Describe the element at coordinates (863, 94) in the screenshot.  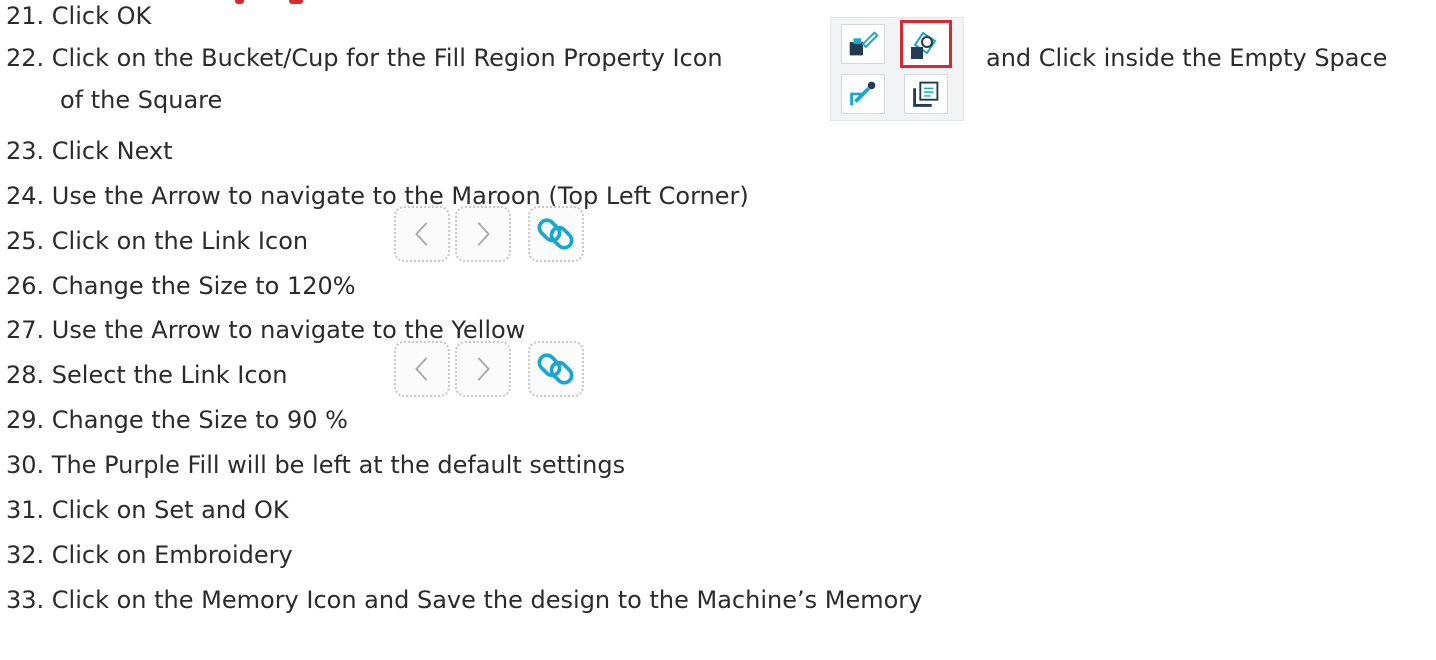
I see `eyedropper-icon` at that location.